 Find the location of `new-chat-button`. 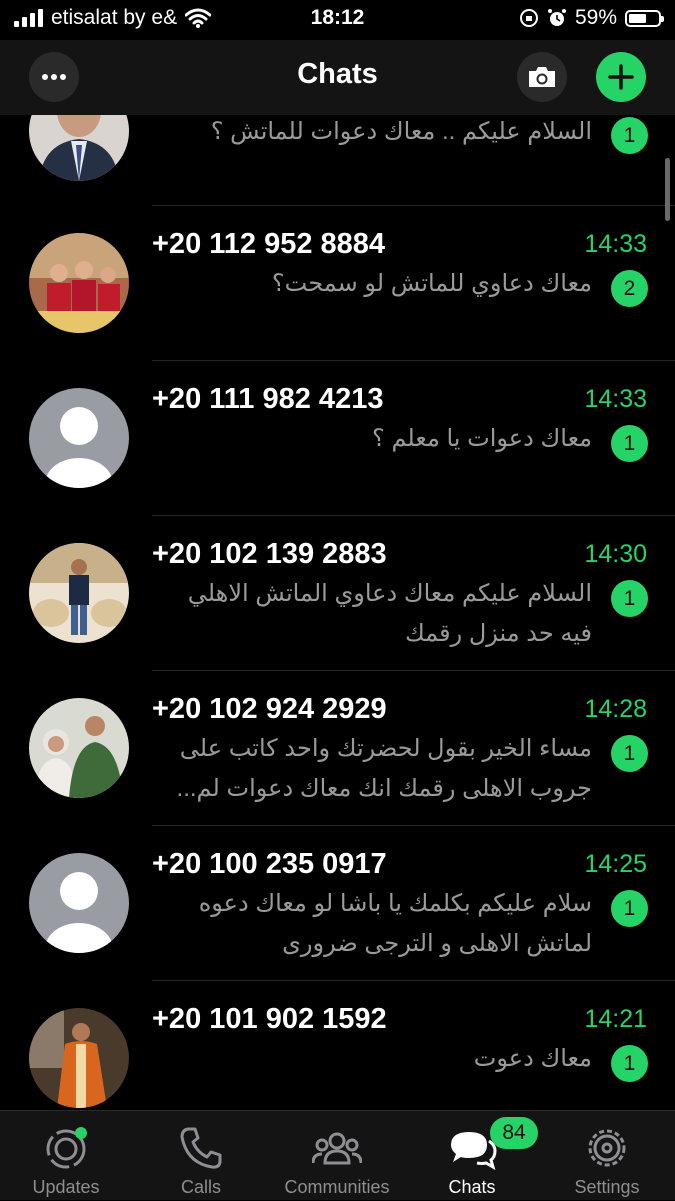

new-chat-button is located at coordinates (621, 77).